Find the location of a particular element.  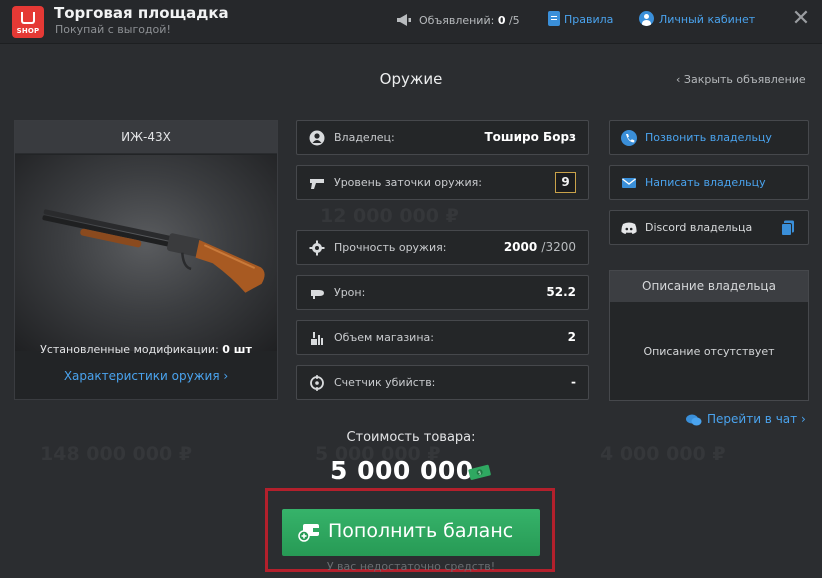

shopping-bag-icon is located at coordinates (28, 18).